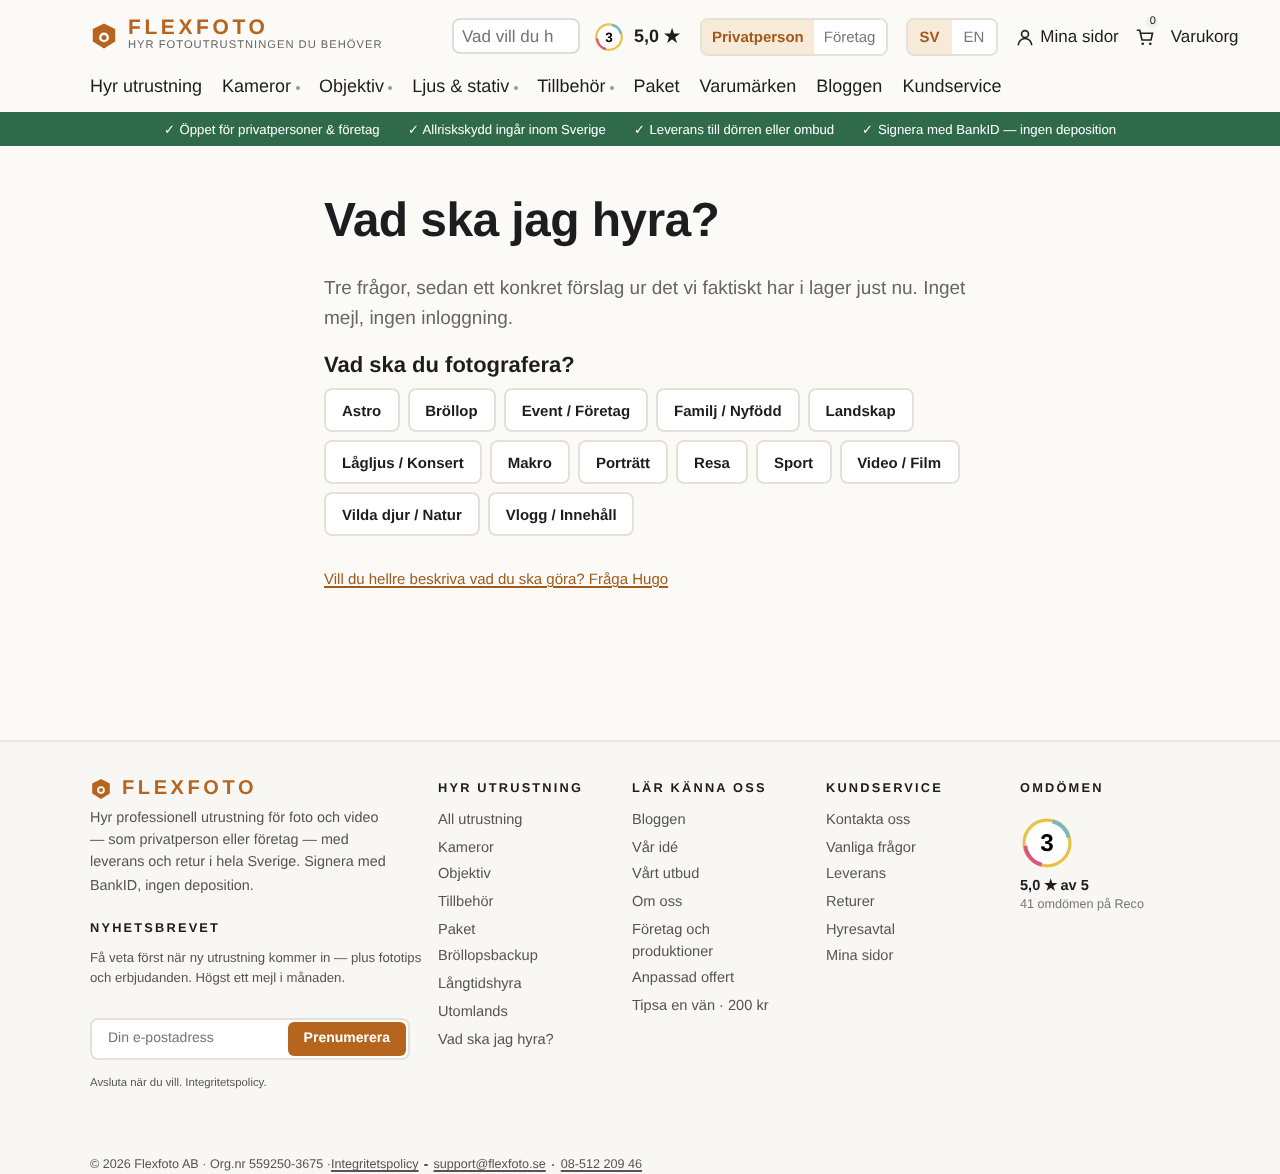  Describe the element at coordinates (952, 86) in the screenshot. I see `nav-item: Kundservice` at that location.